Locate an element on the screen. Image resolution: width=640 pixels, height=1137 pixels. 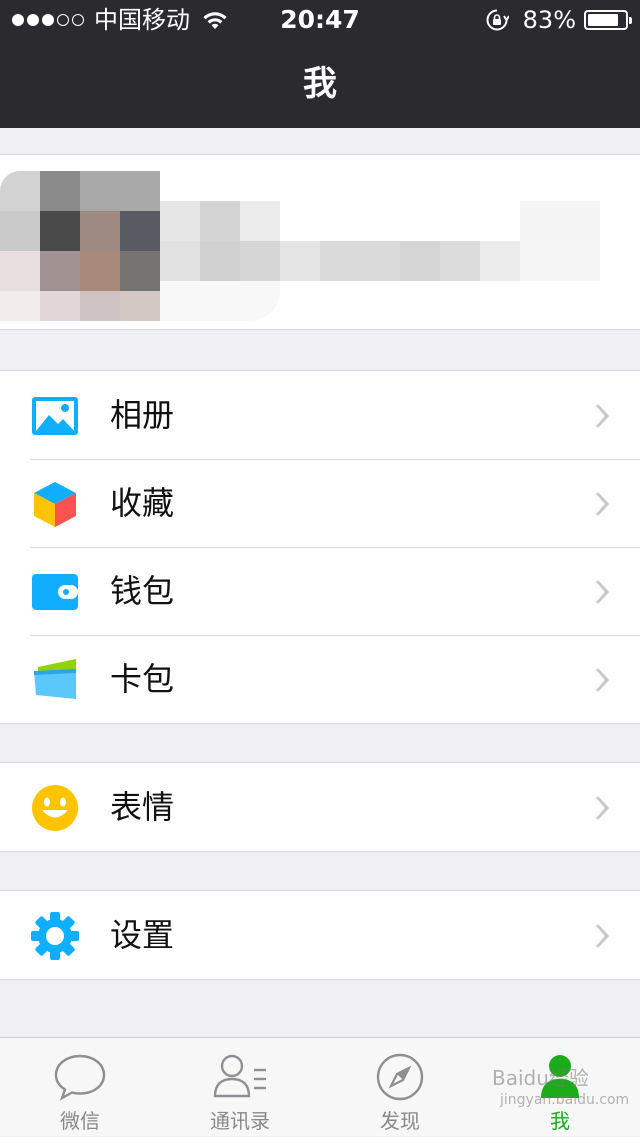
menu-item-settings: 设置 is located at coordinates (320, 935).